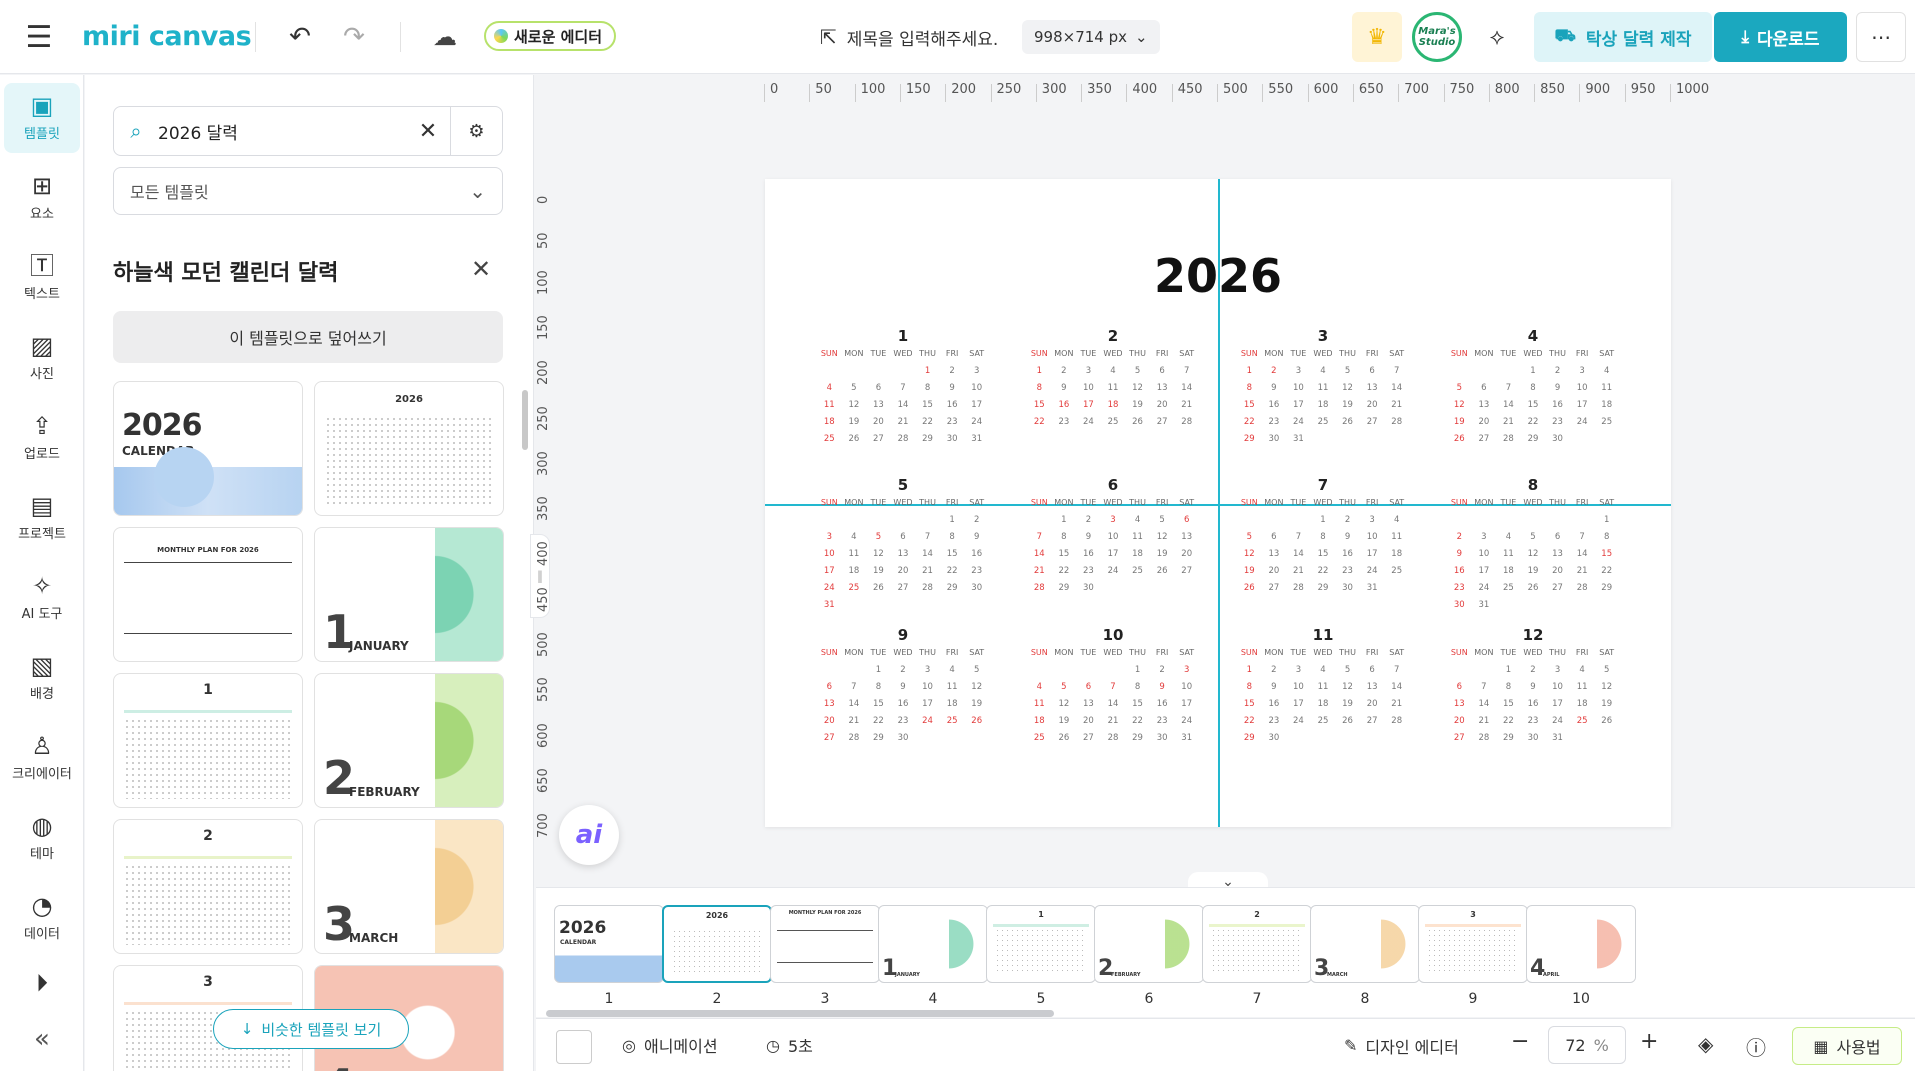 The width and height of the screenshot is (1915, 1071). I want to click on collapse-panel-icon: «, so click(42, 1039).